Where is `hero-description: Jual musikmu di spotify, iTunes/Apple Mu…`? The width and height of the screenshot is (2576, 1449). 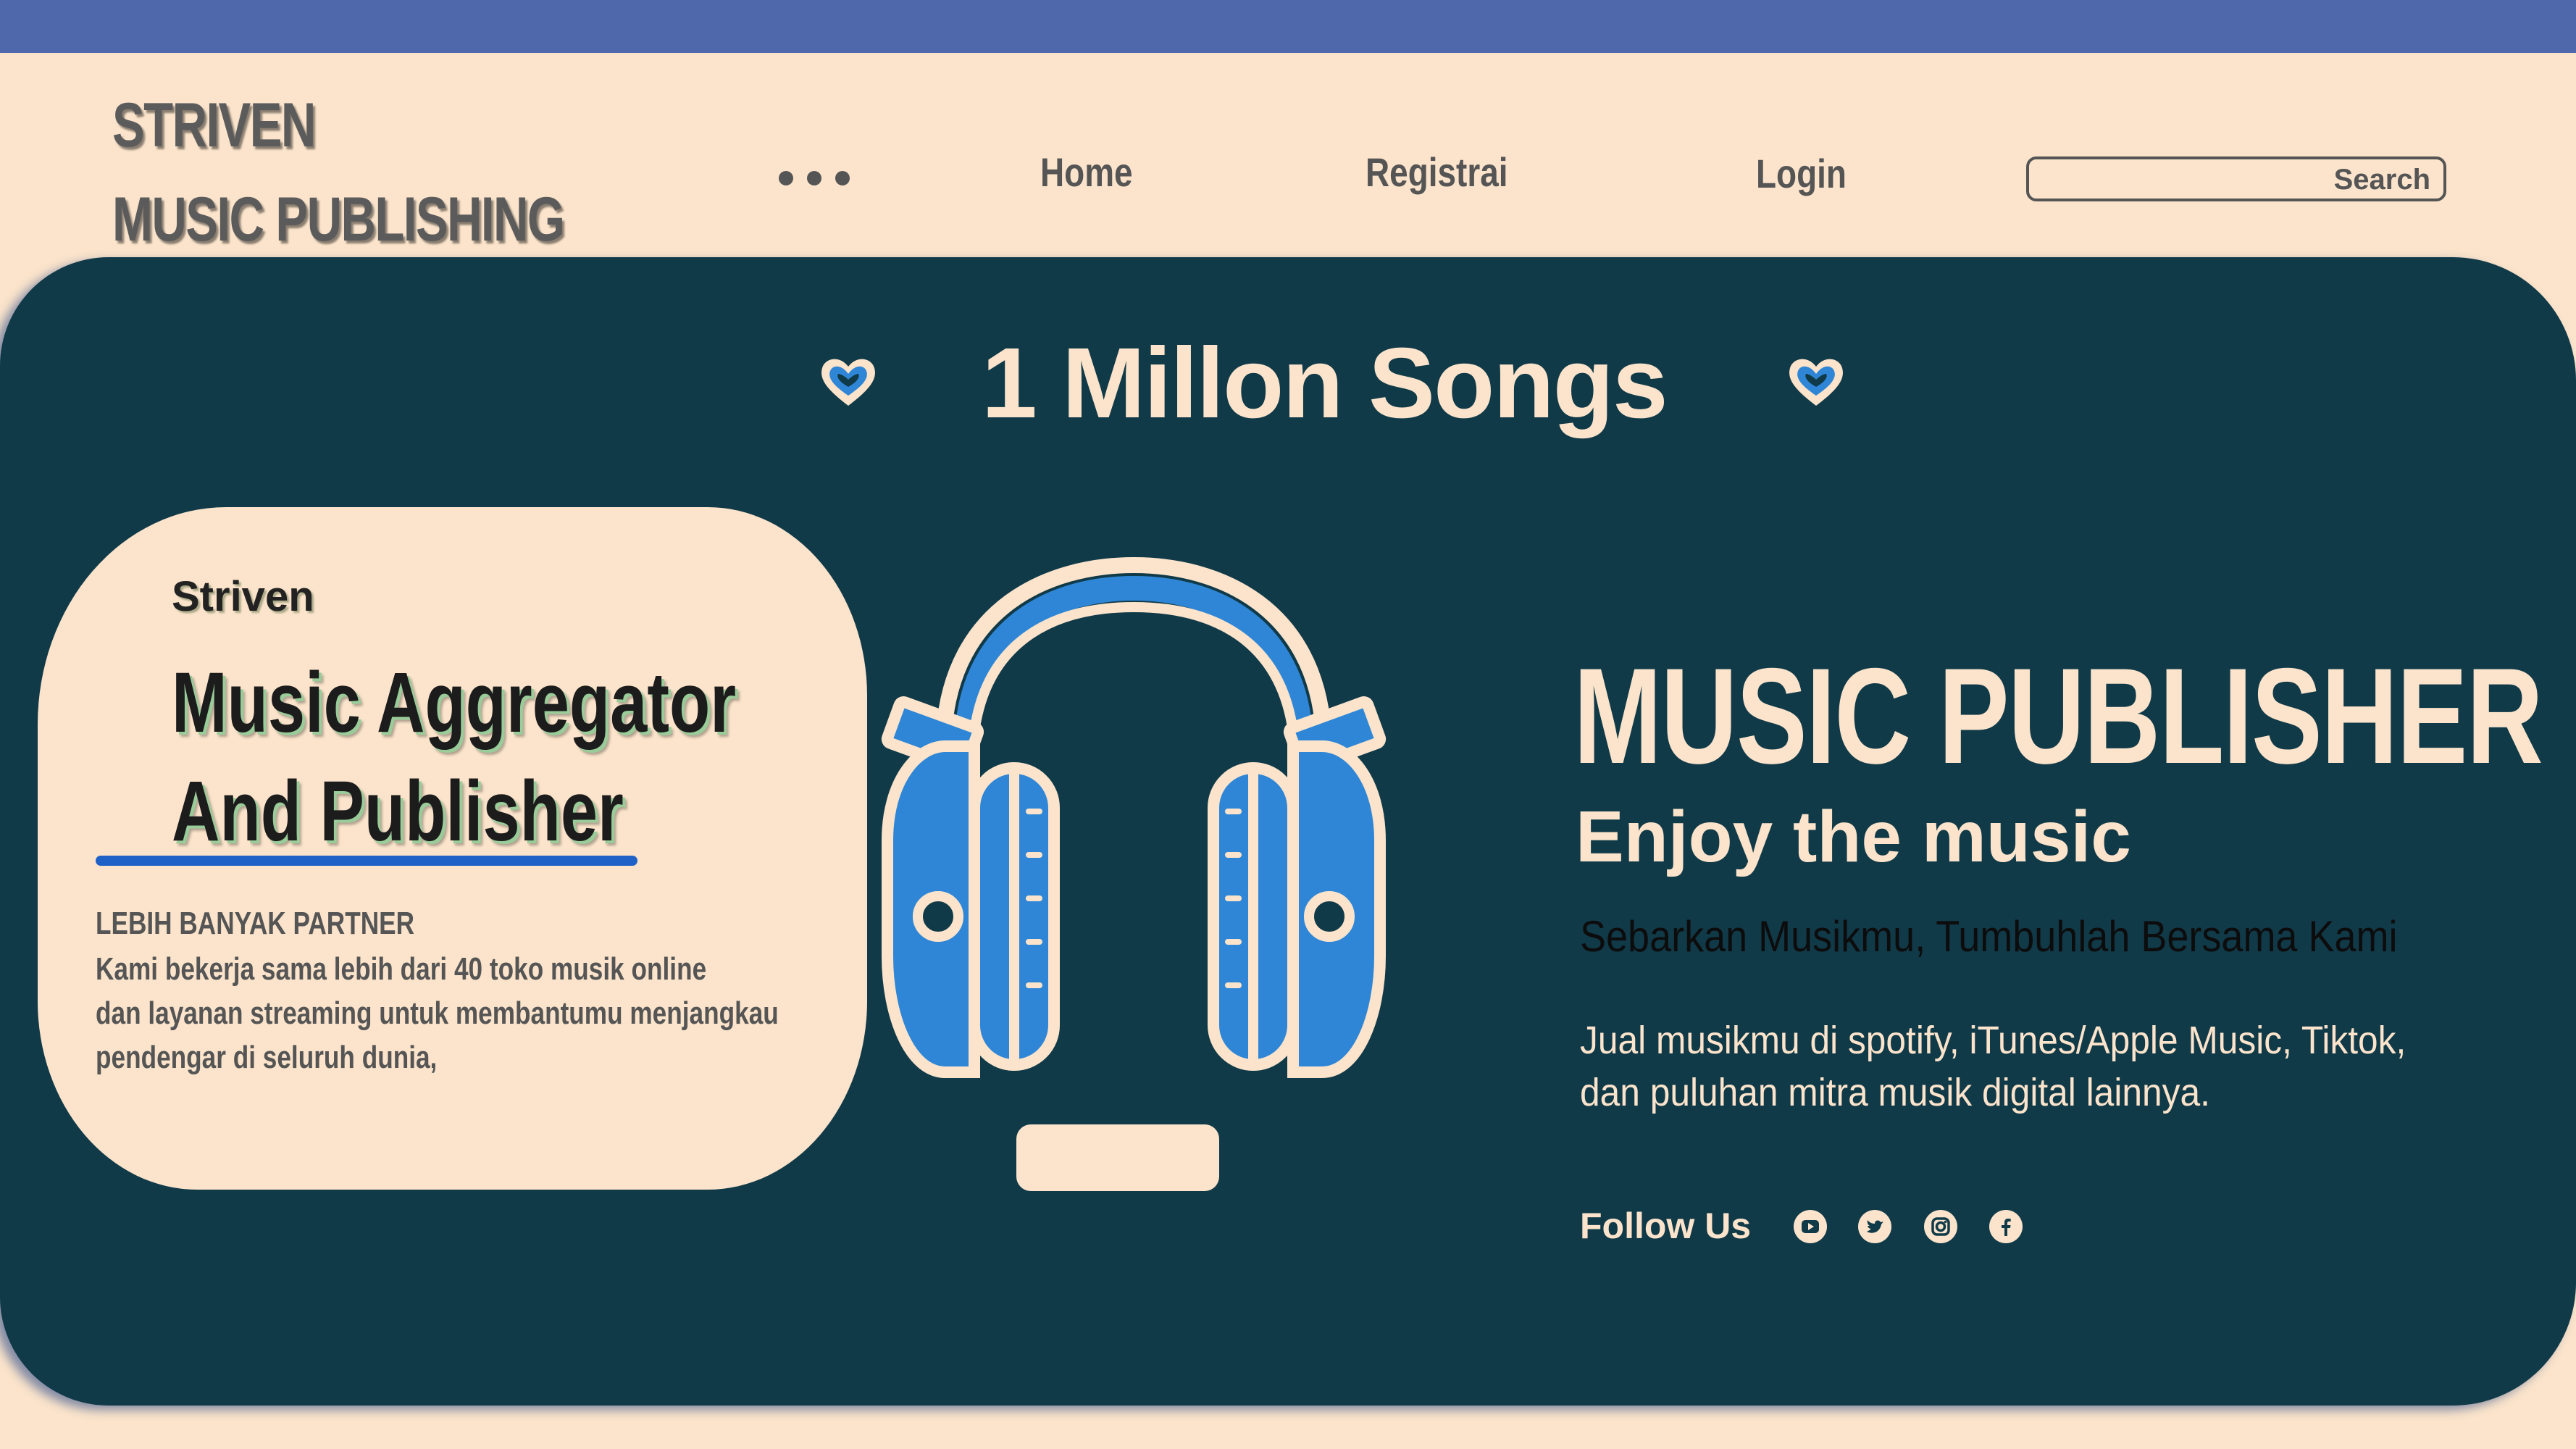
hero-description: Jual musikmu di spotify, iTunes/Apple Mu… is located at coordinates (1993, 1067).